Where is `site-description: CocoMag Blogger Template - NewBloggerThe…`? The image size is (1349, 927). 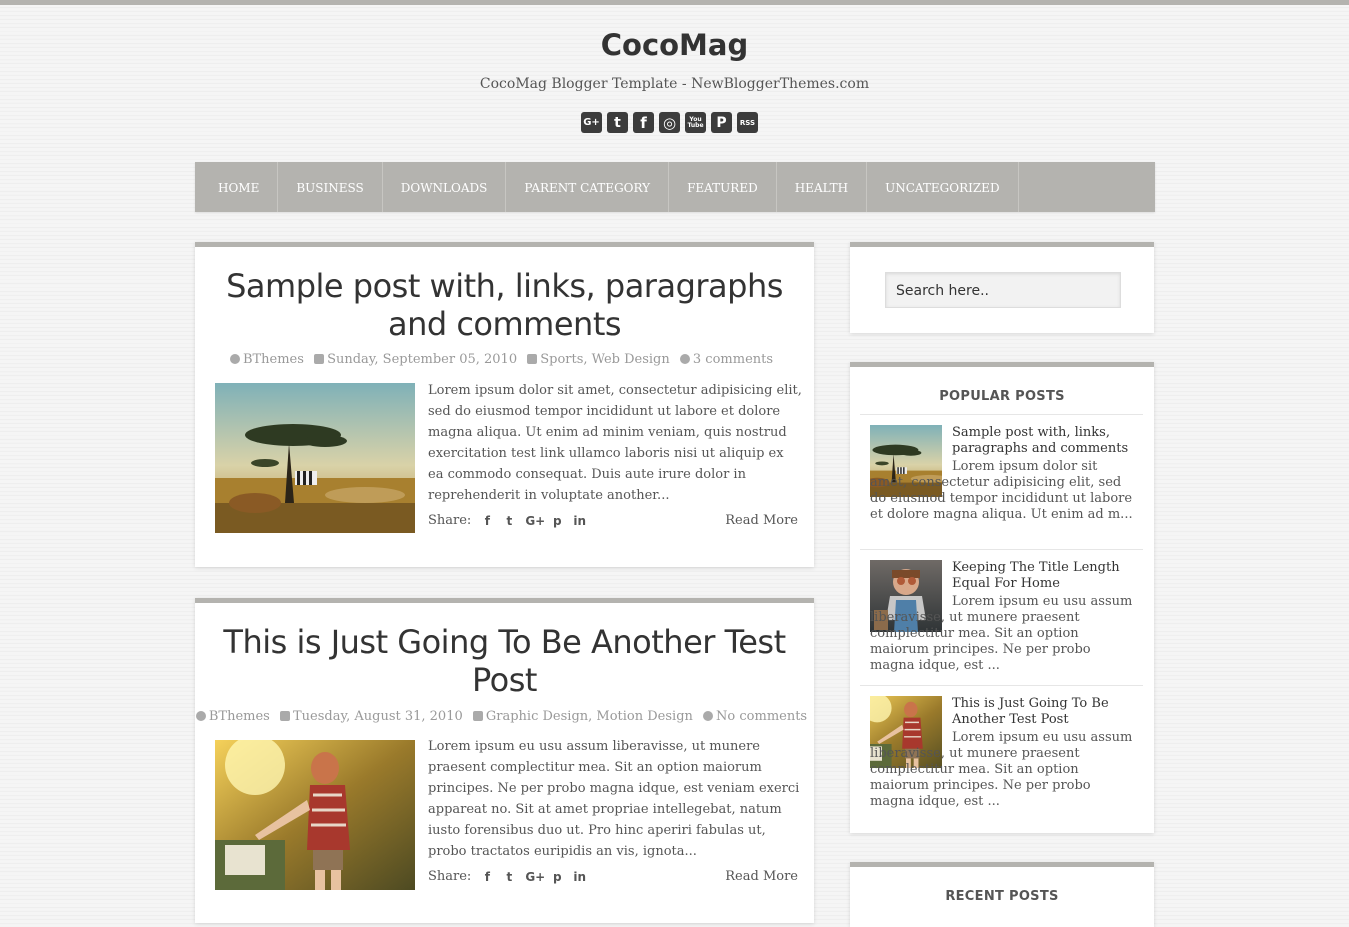
site-description: CocoMag Blogger Template - NewBloggerThe… is located at coordinates (674, 84).